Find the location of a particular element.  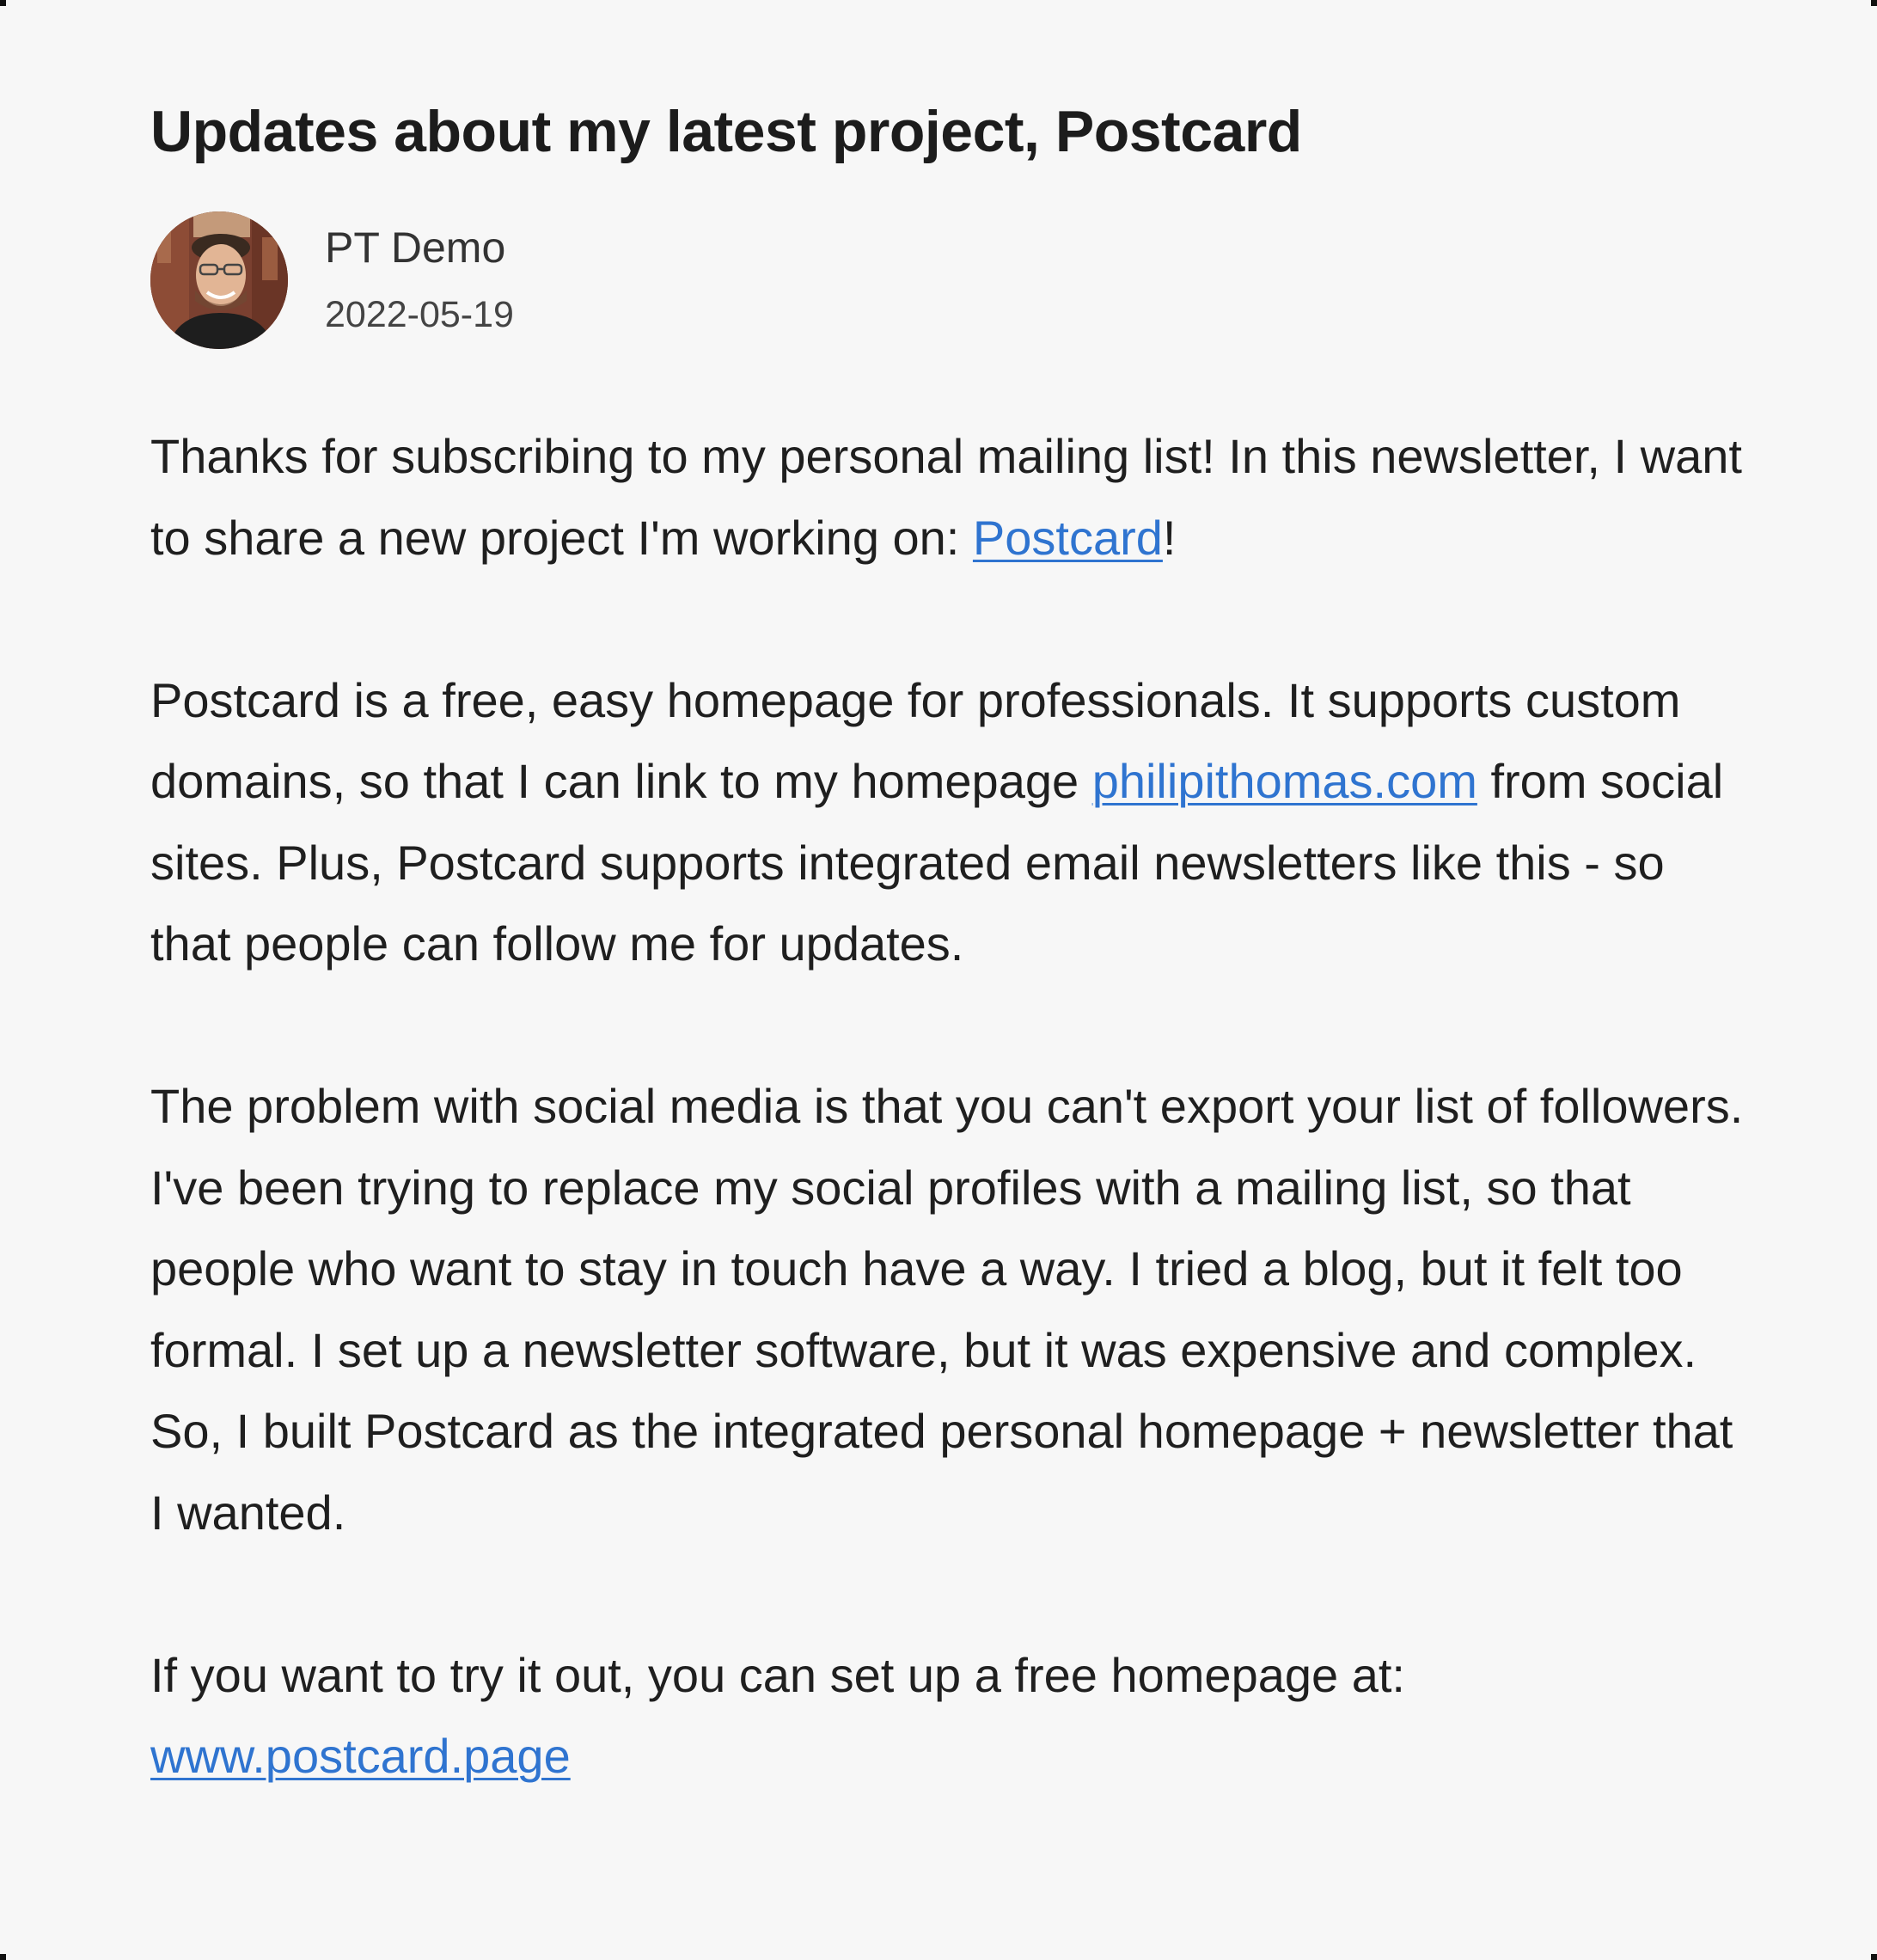

author-block: PT Demo 2022-05-19 is located at coordinates (537, 280).